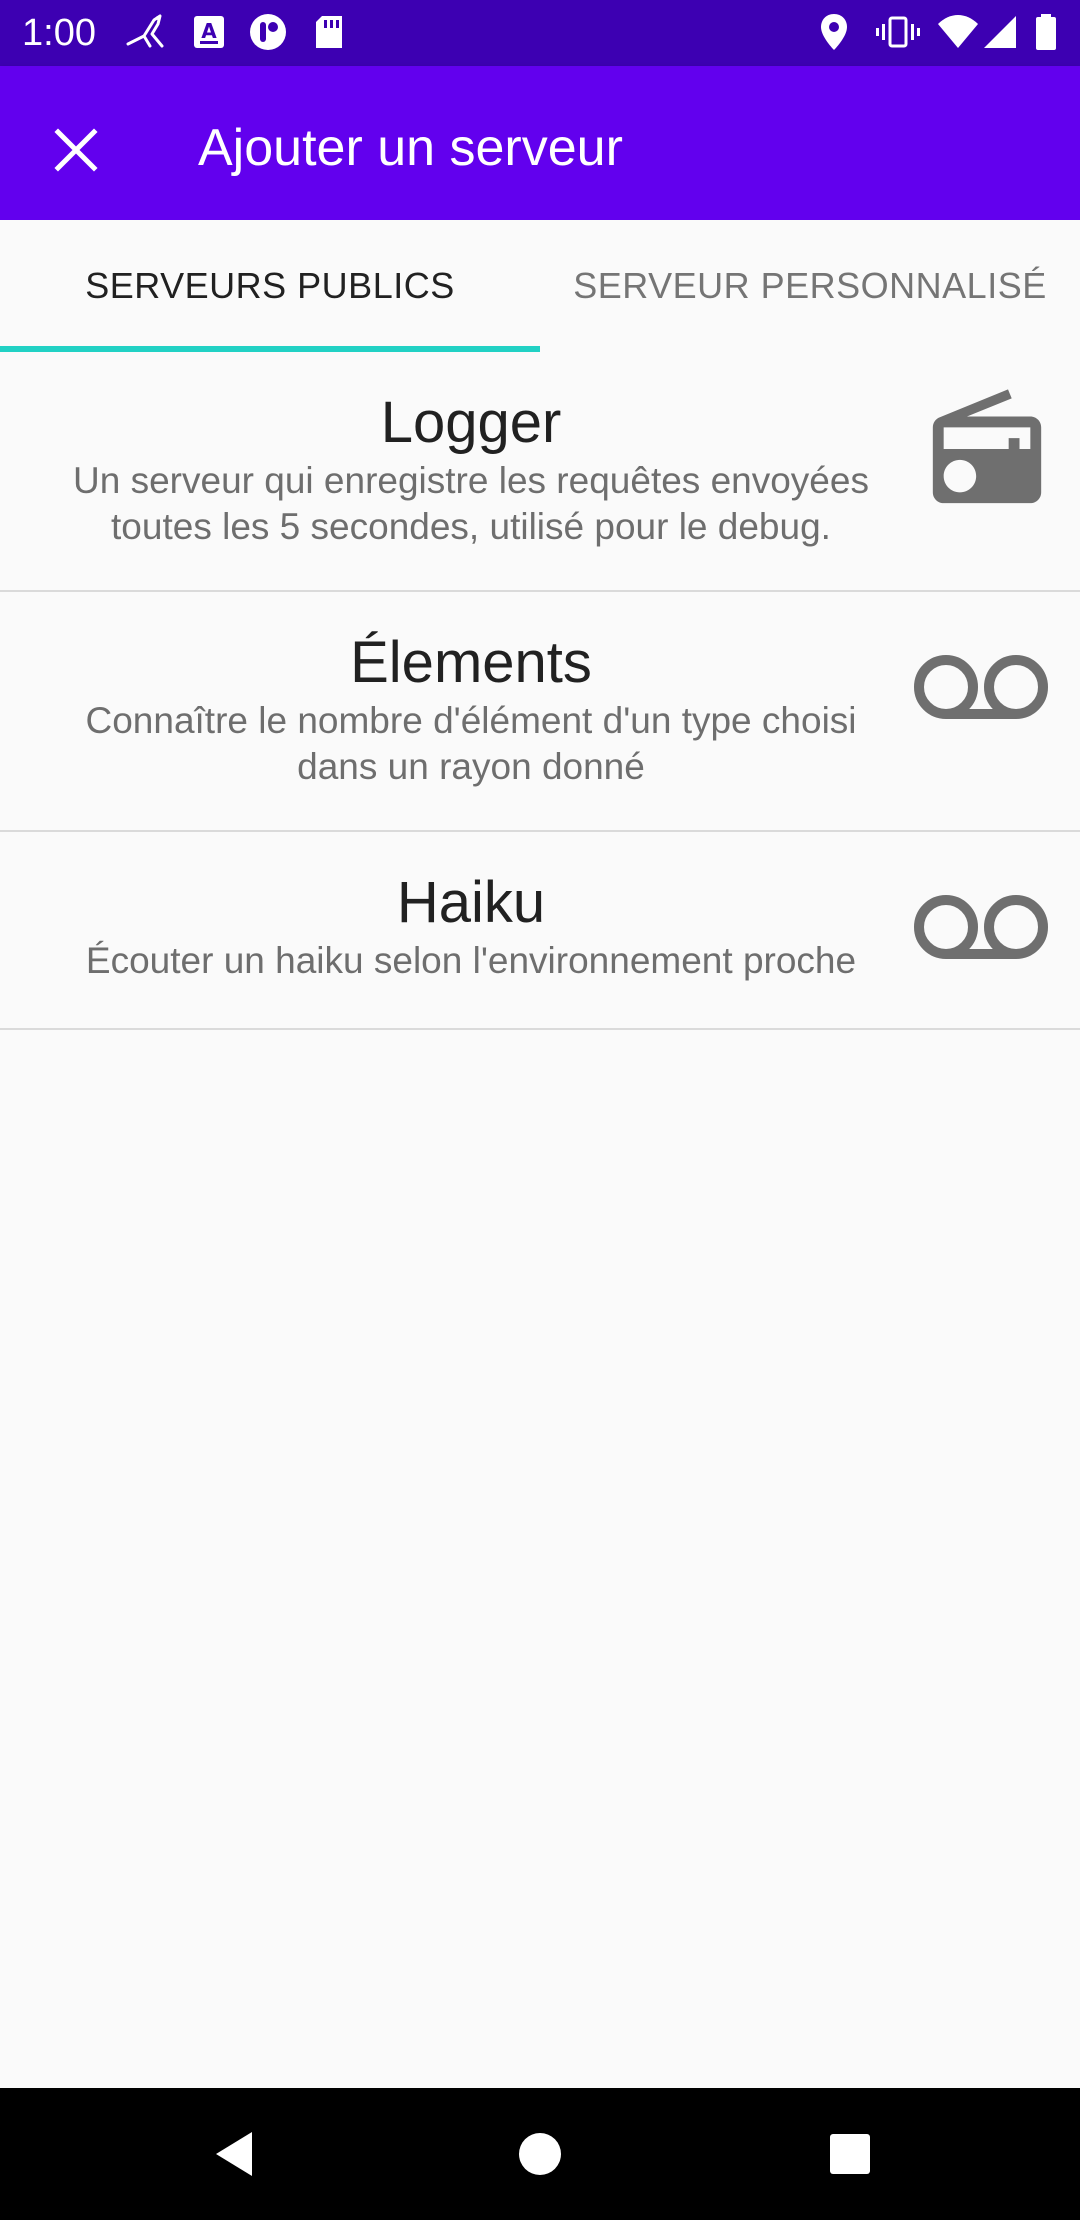  Describe the element at coordinates (1046, 32) in the screenshot. I see `battery-icon` at that location.